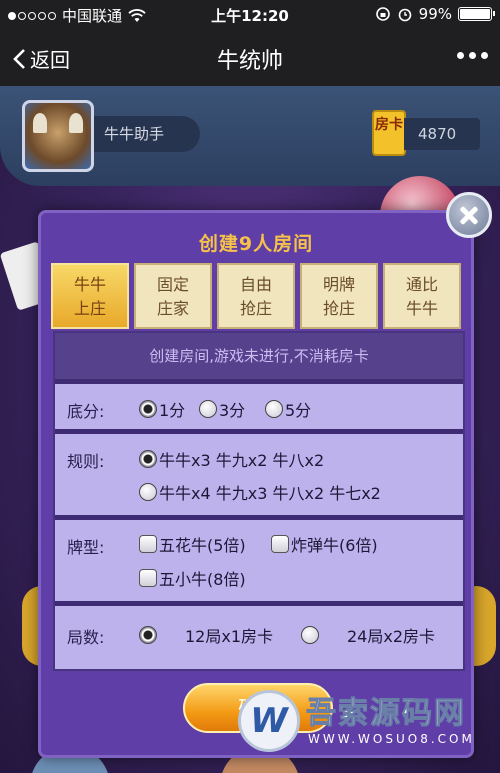  I want to click on tab-fixed-banker: 固定 庄家, so click(173, 296).